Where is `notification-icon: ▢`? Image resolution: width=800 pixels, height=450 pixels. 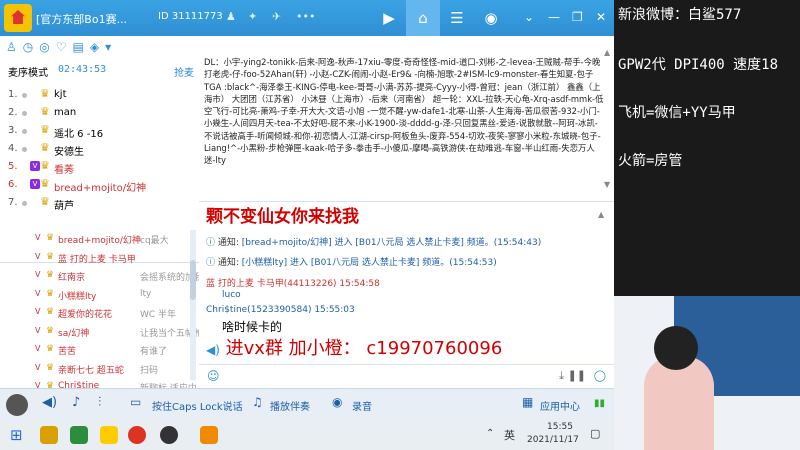 notification-icon: ▢ is located at coordinates (595, 433).